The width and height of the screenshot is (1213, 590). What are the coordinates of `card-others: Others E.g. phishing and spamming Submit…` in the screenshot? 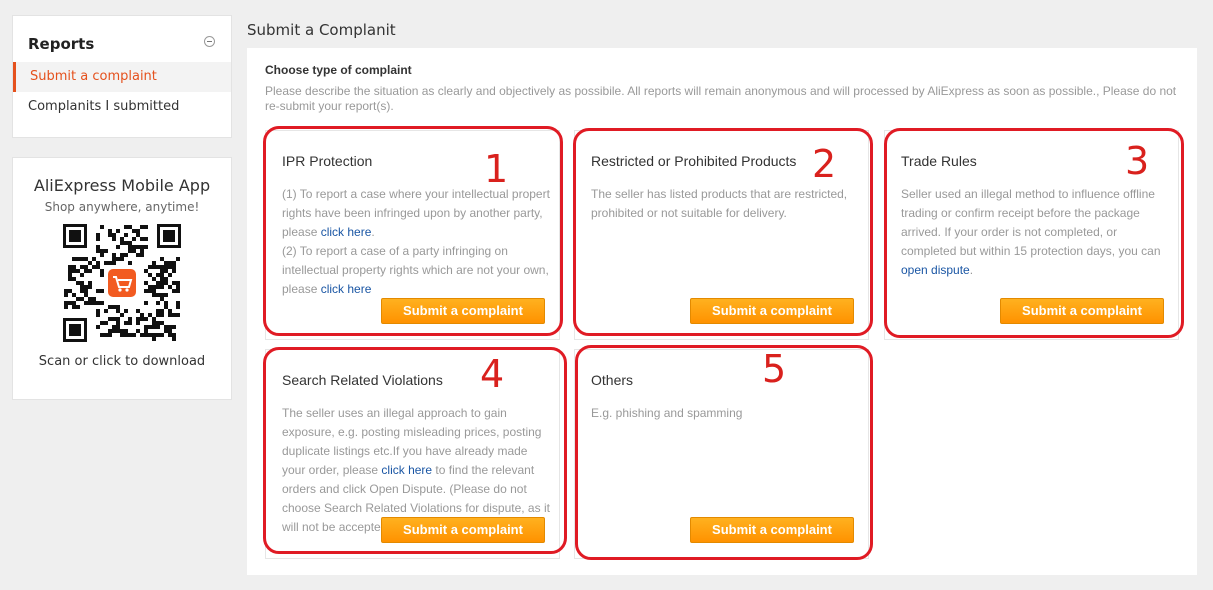 It's located at (721, 454).